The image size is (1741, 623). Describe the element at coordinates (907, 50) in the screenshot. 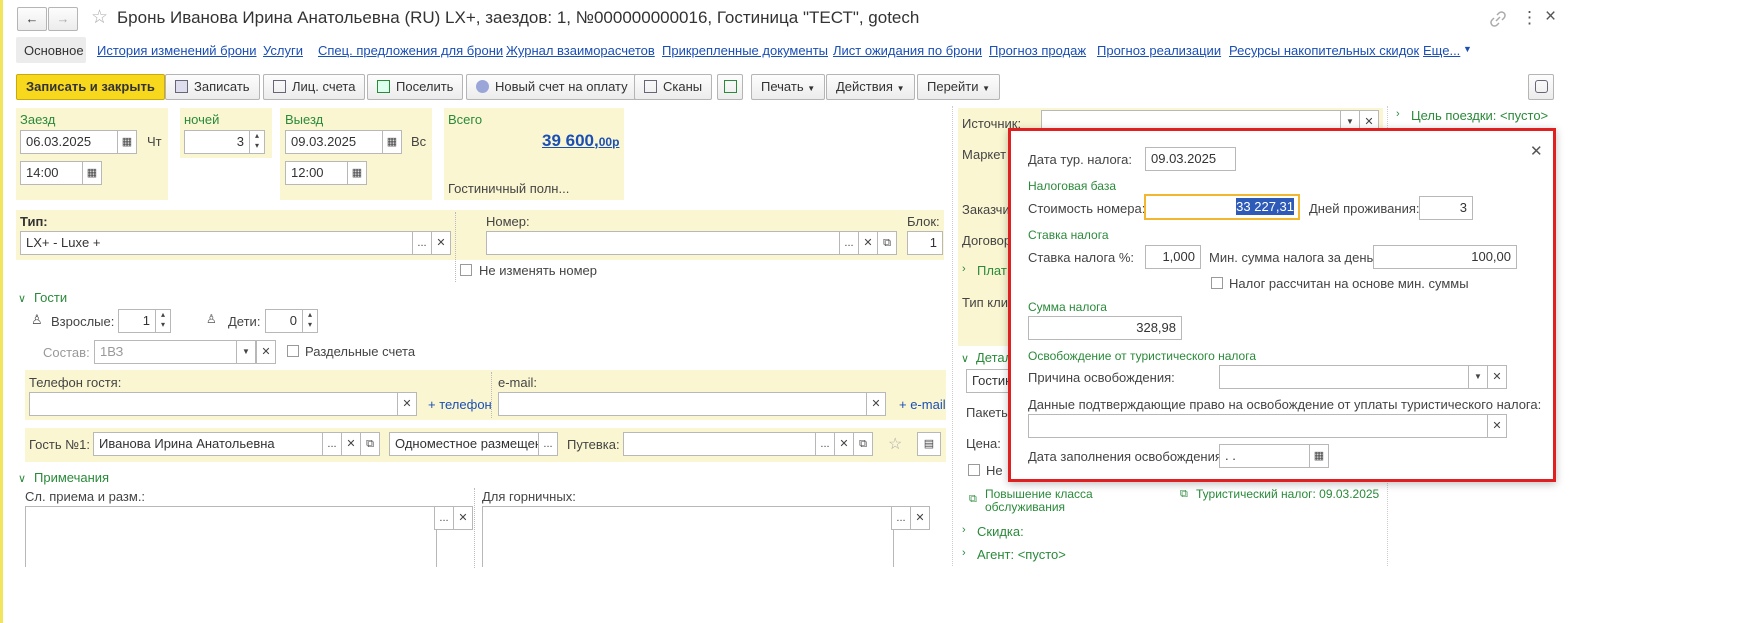

I see `tab-waitlist: Лист ожидания по брони` at that location.